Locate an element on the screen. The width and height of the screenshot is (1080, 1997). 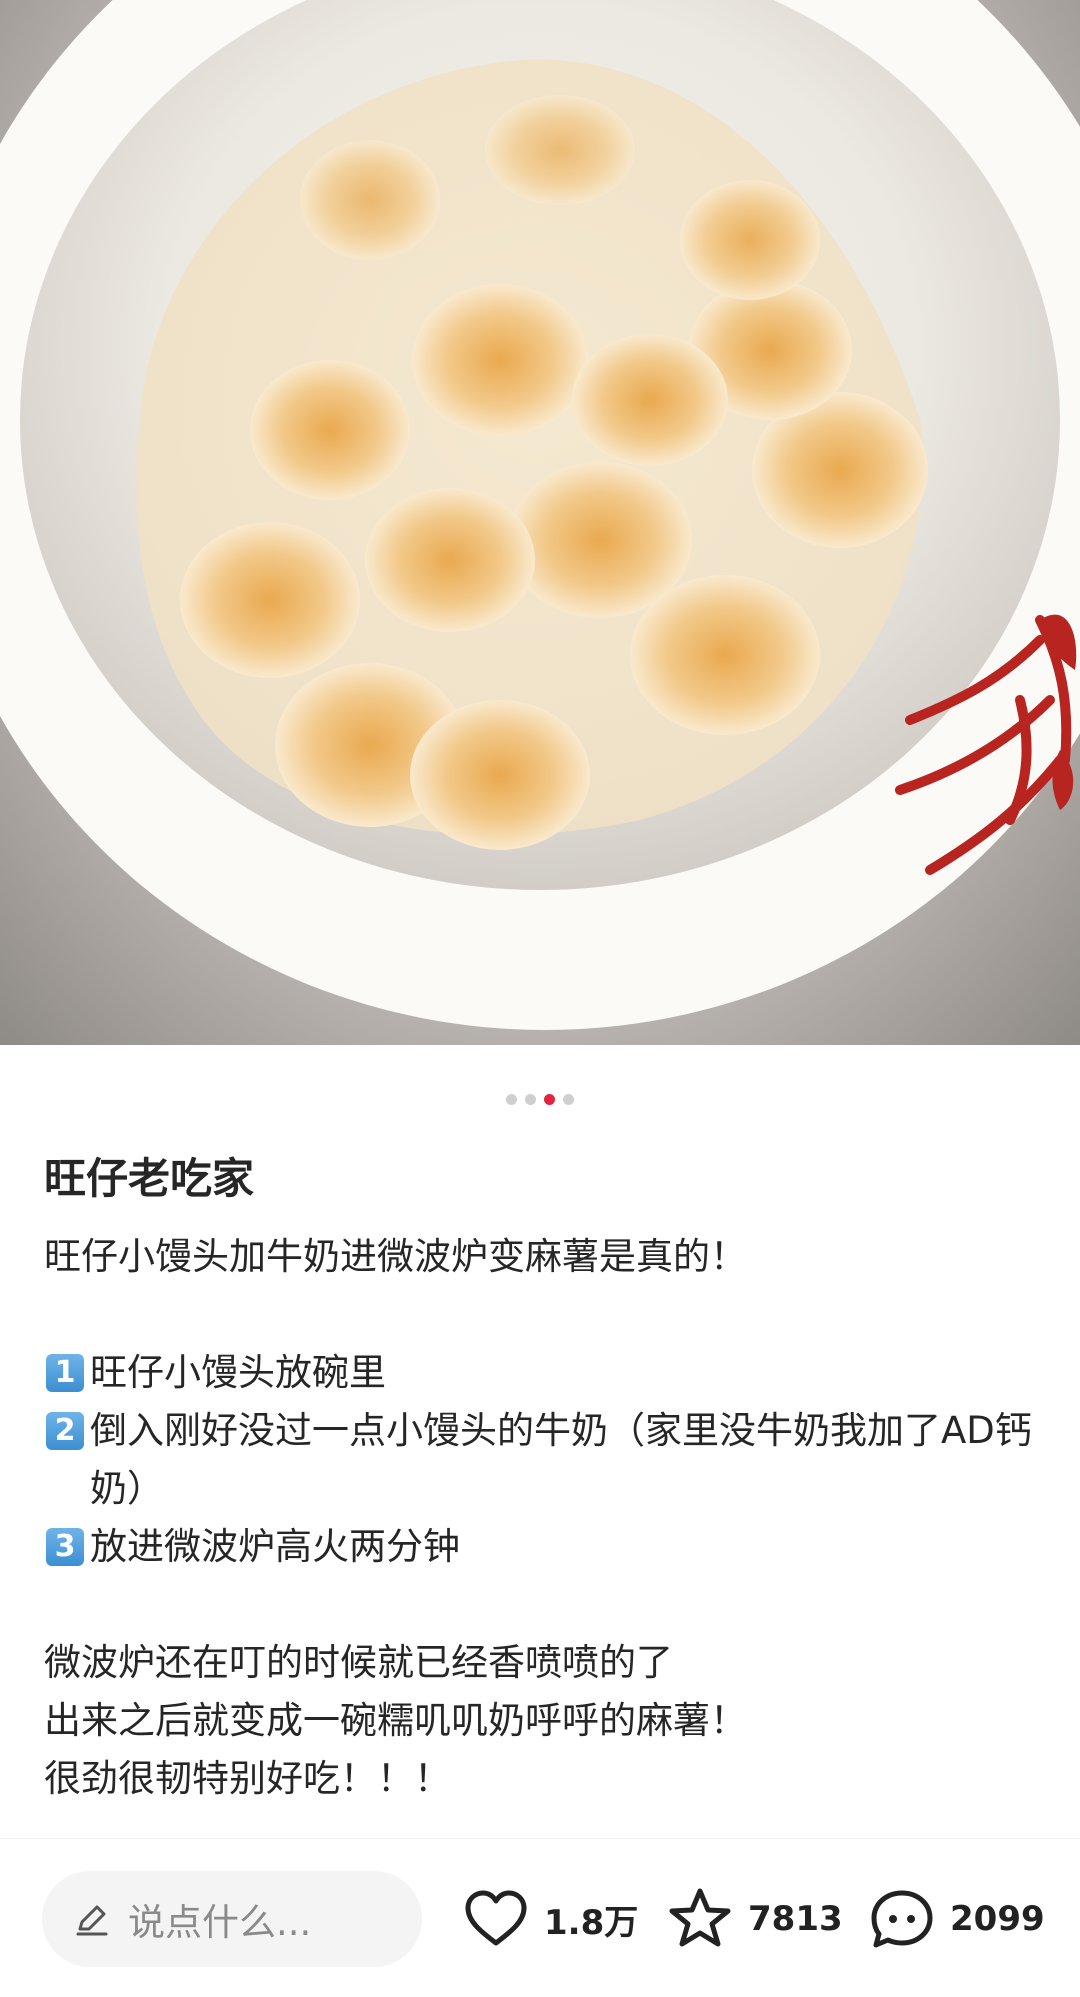
post-outro-line: 微波炉还在叮的时候就已经香喷喷的了 is located at coordinates (358, 1662).